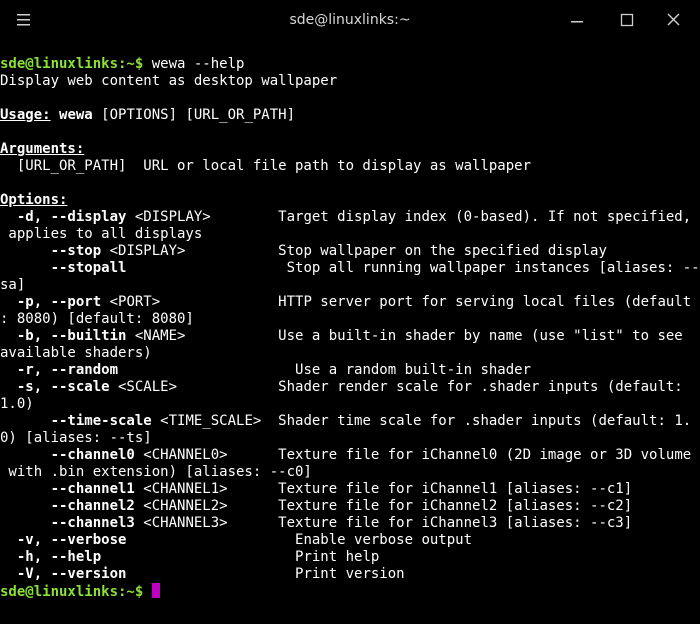 The width and height of the screenshot is (700, 624). I want to click on option-line: applies to all displays, so click(350, 234).